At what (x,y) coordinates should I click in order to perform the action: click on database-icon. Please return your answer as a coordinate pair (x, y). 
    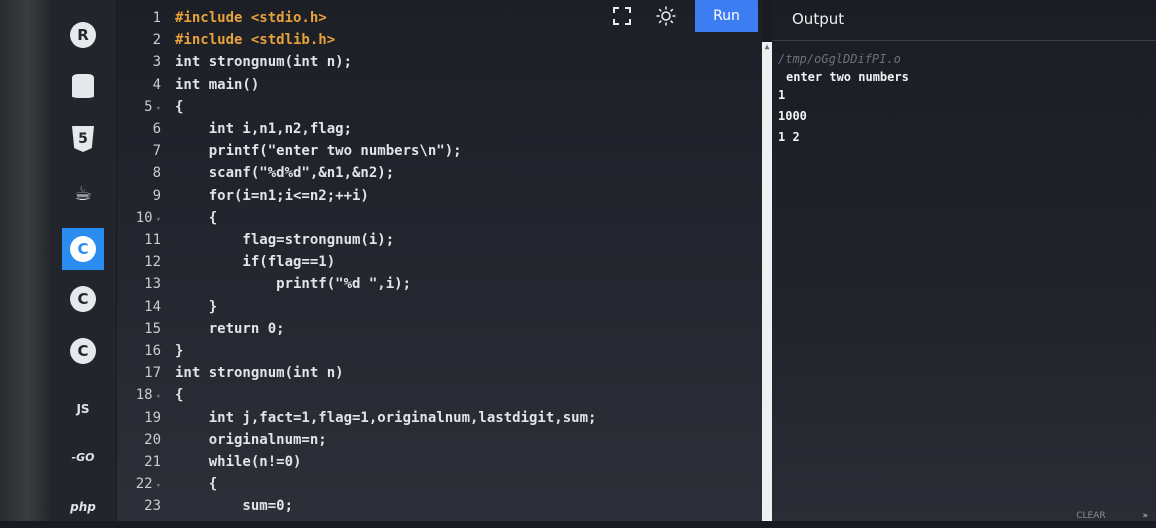
    Looking at the image, I should click on (83, 87).